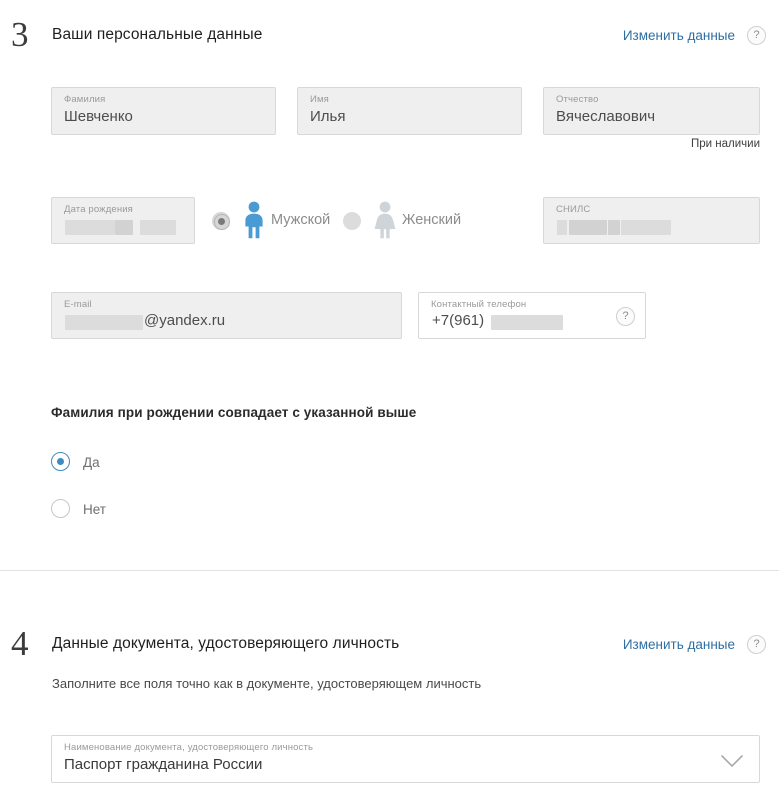  Describe the element at coordinates (20, 643) in the screenshot. I see `section-4-number: 4` at that location.